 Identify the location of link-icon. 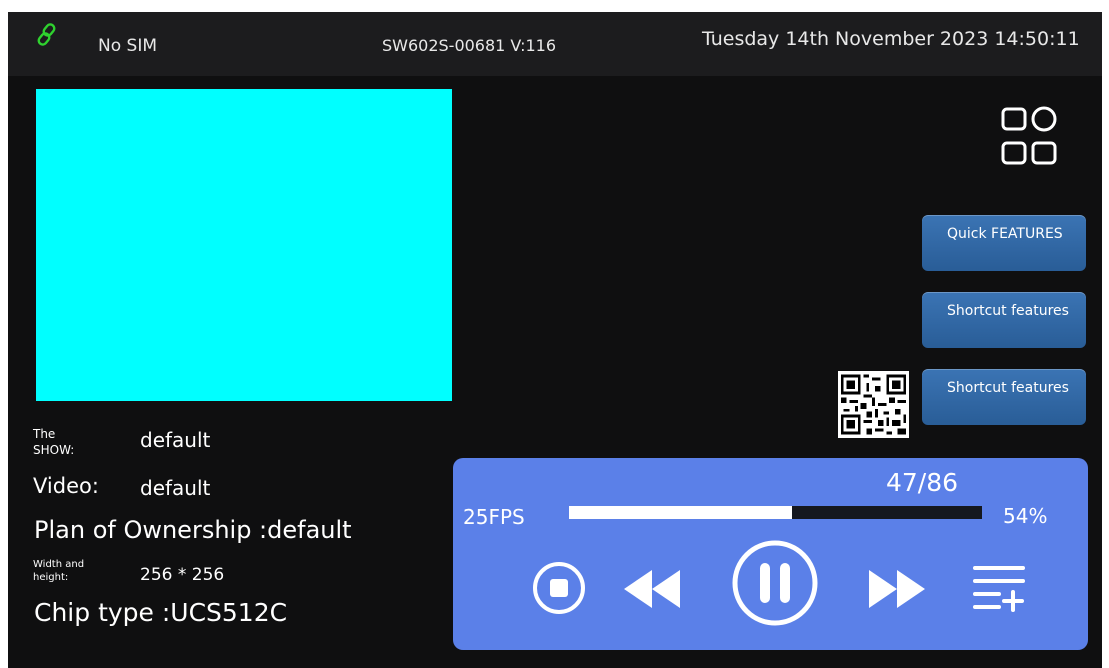
(46, 34).